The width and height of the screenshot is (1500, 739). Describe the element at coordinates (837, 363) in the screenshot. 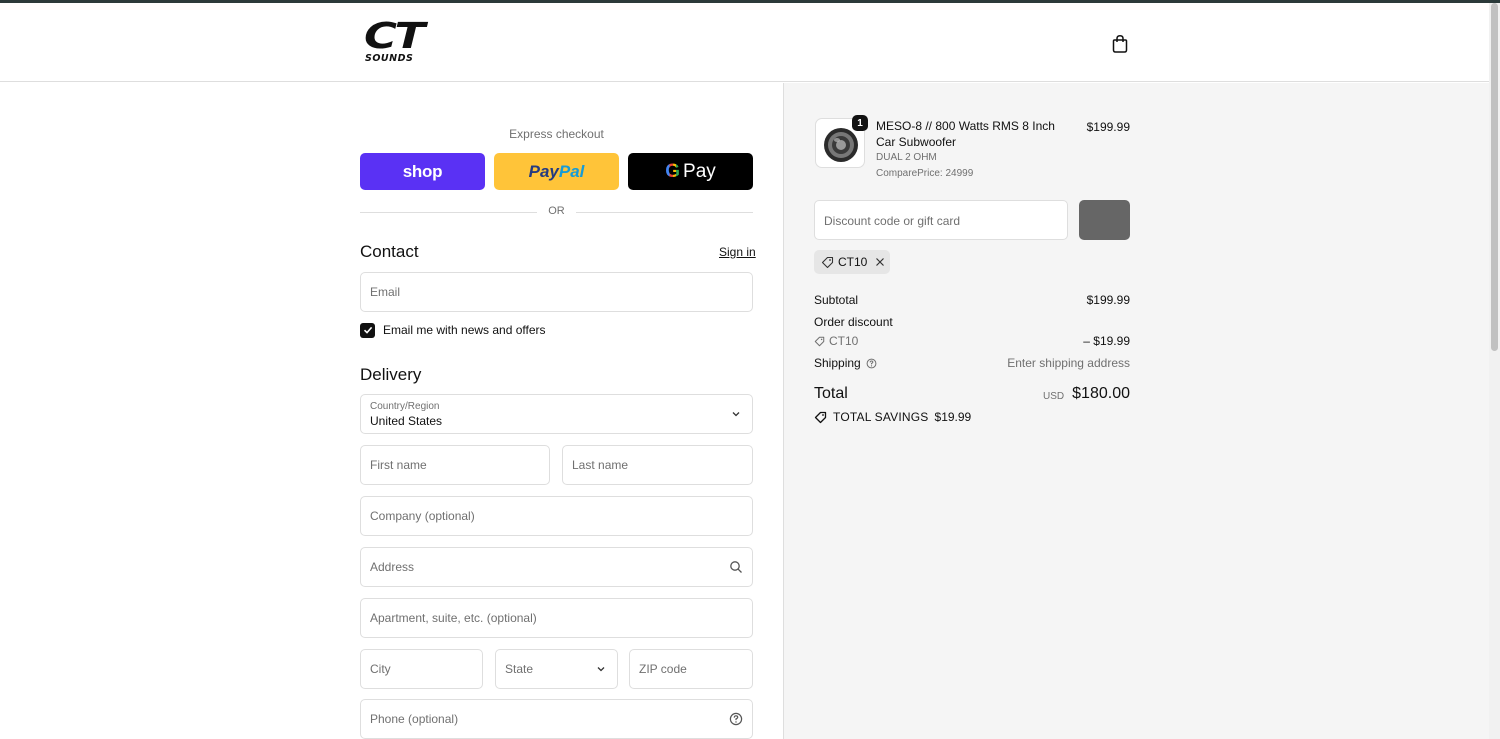

I see `shipping-label: Shipping` at that location.